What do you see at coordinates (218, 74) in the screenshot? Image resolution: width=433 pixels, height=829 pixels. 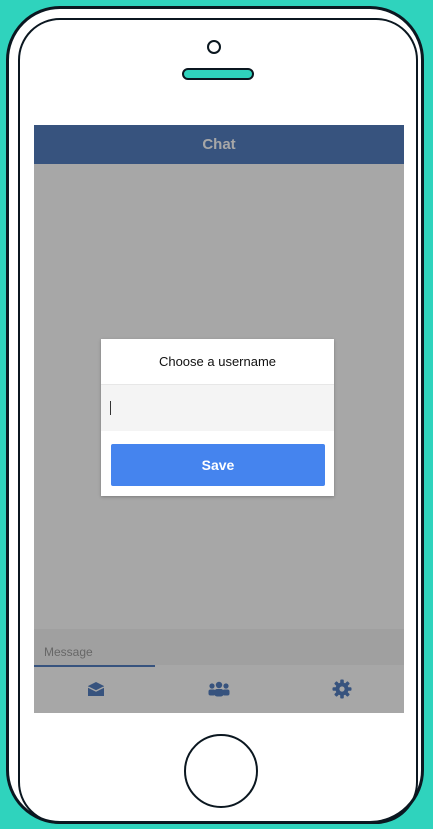 I see `earpiece-speaker` at bounding box center [218, 74].